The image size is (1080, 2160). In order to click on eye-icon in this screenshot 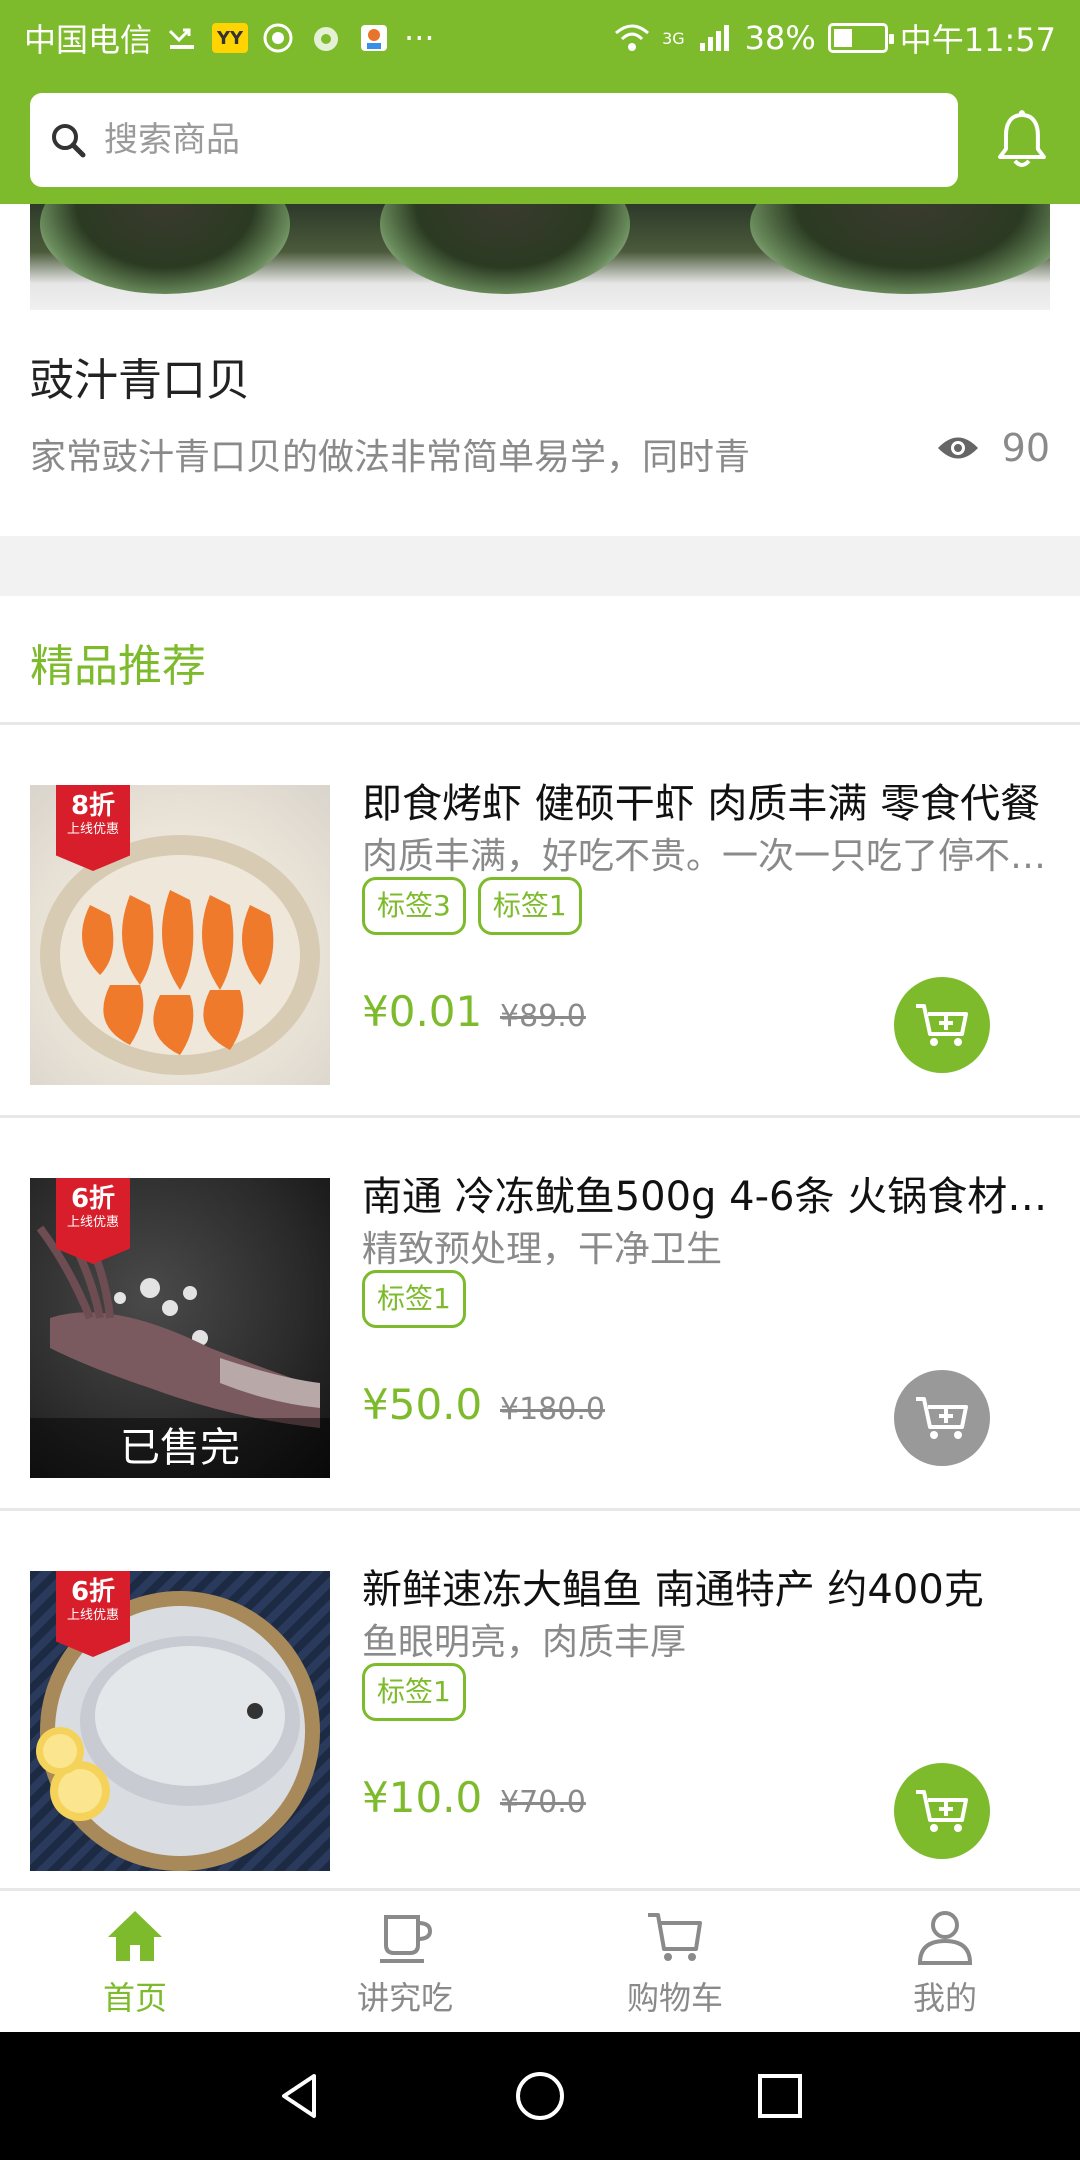, I will do `click(957, 448)`.